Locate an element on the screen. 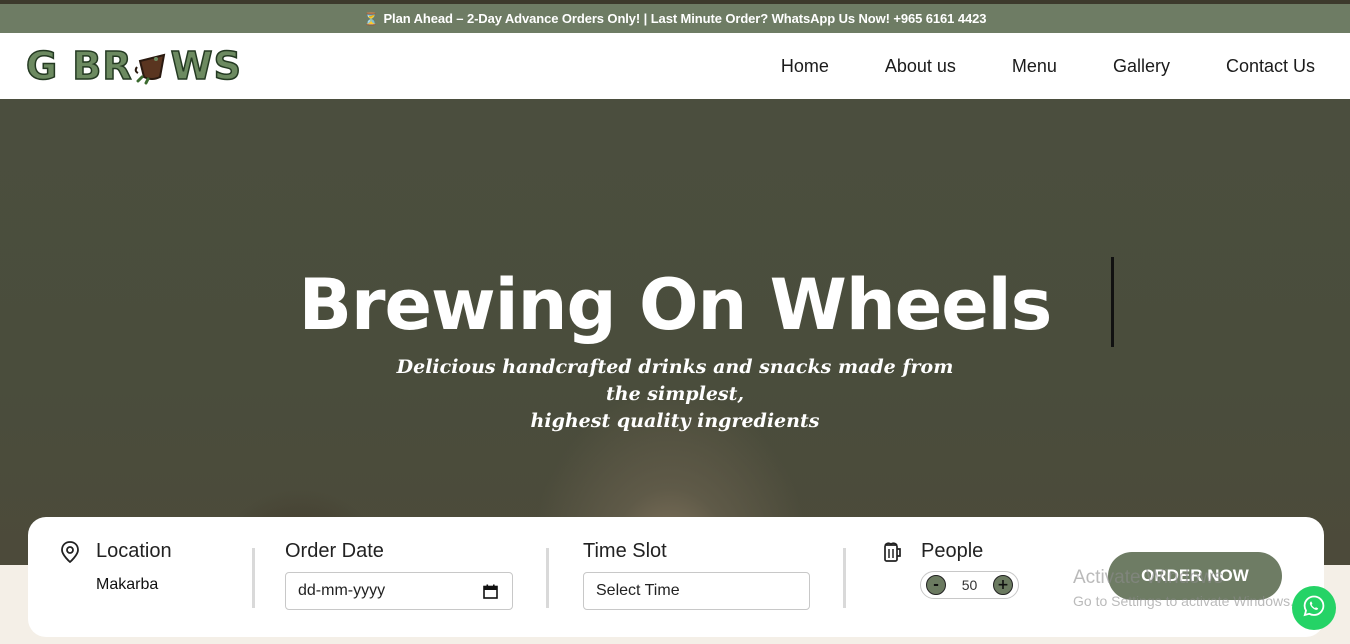 The width and height of the screenshot is (1350, 644). decrement-button: - is located at coordinates (936, 585).